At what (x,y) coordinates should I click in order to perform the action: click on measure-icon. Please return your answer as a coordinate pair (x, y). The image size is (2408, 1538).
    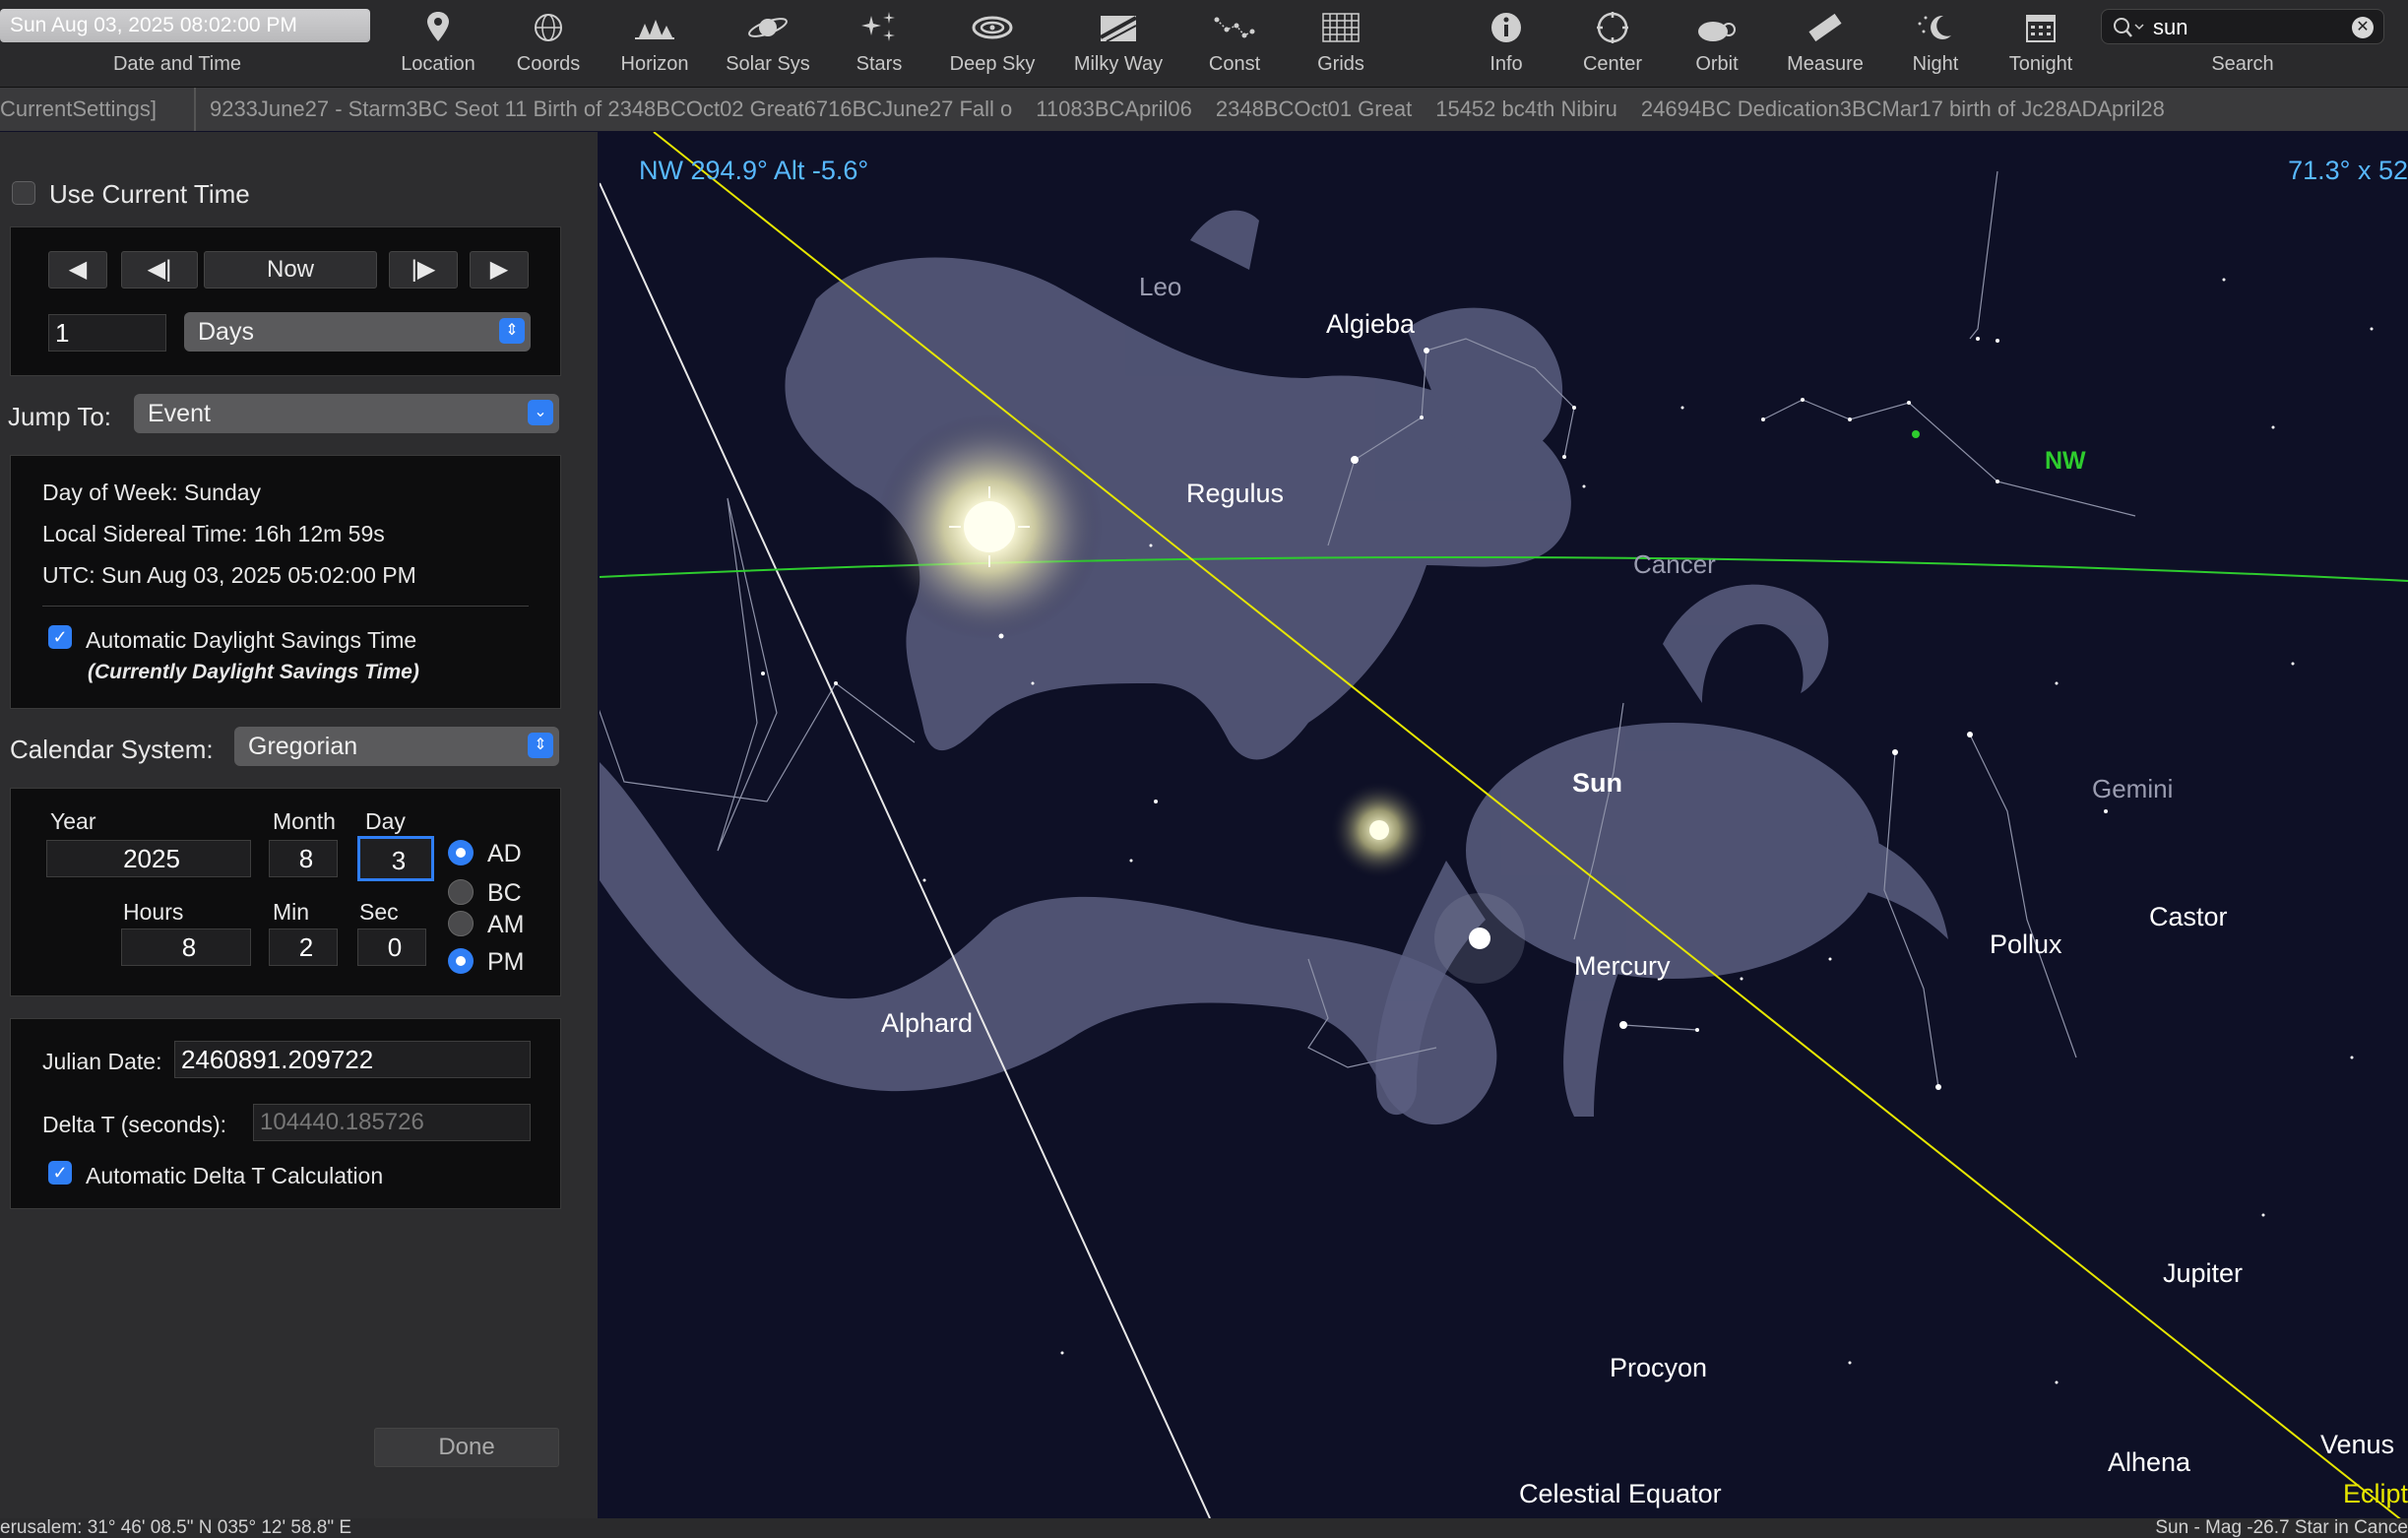
    Looking at the image, I should click on (1825, 27).